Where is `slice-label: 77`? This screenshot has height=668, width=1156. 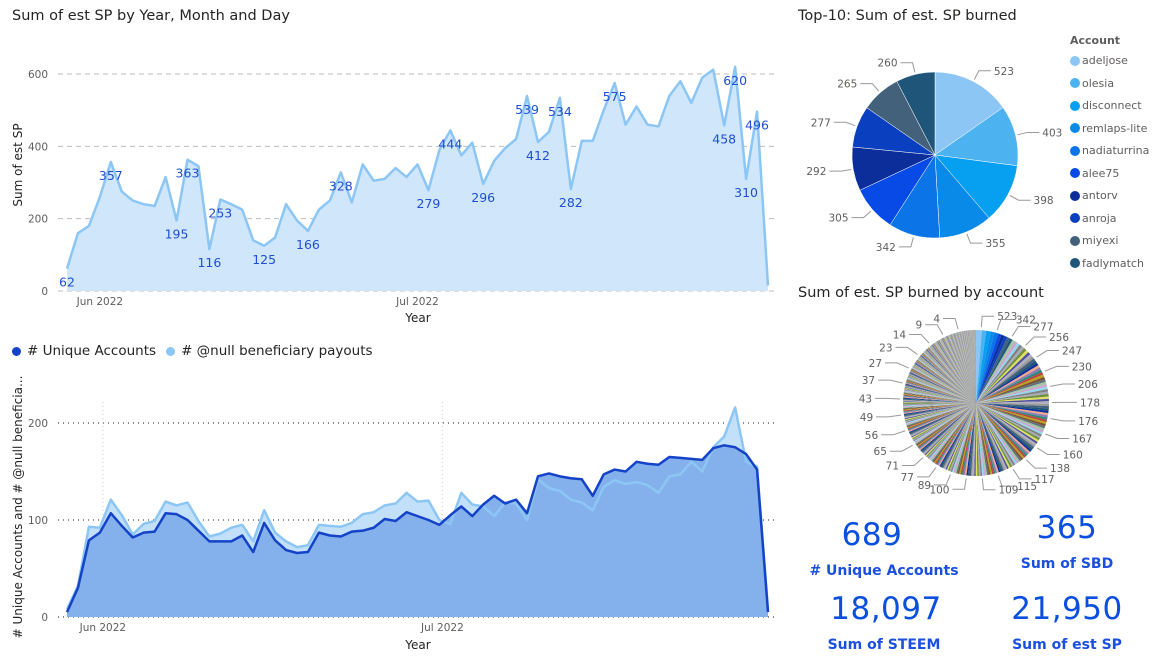
slice-label: 77 is located at coordinates (907, 478).